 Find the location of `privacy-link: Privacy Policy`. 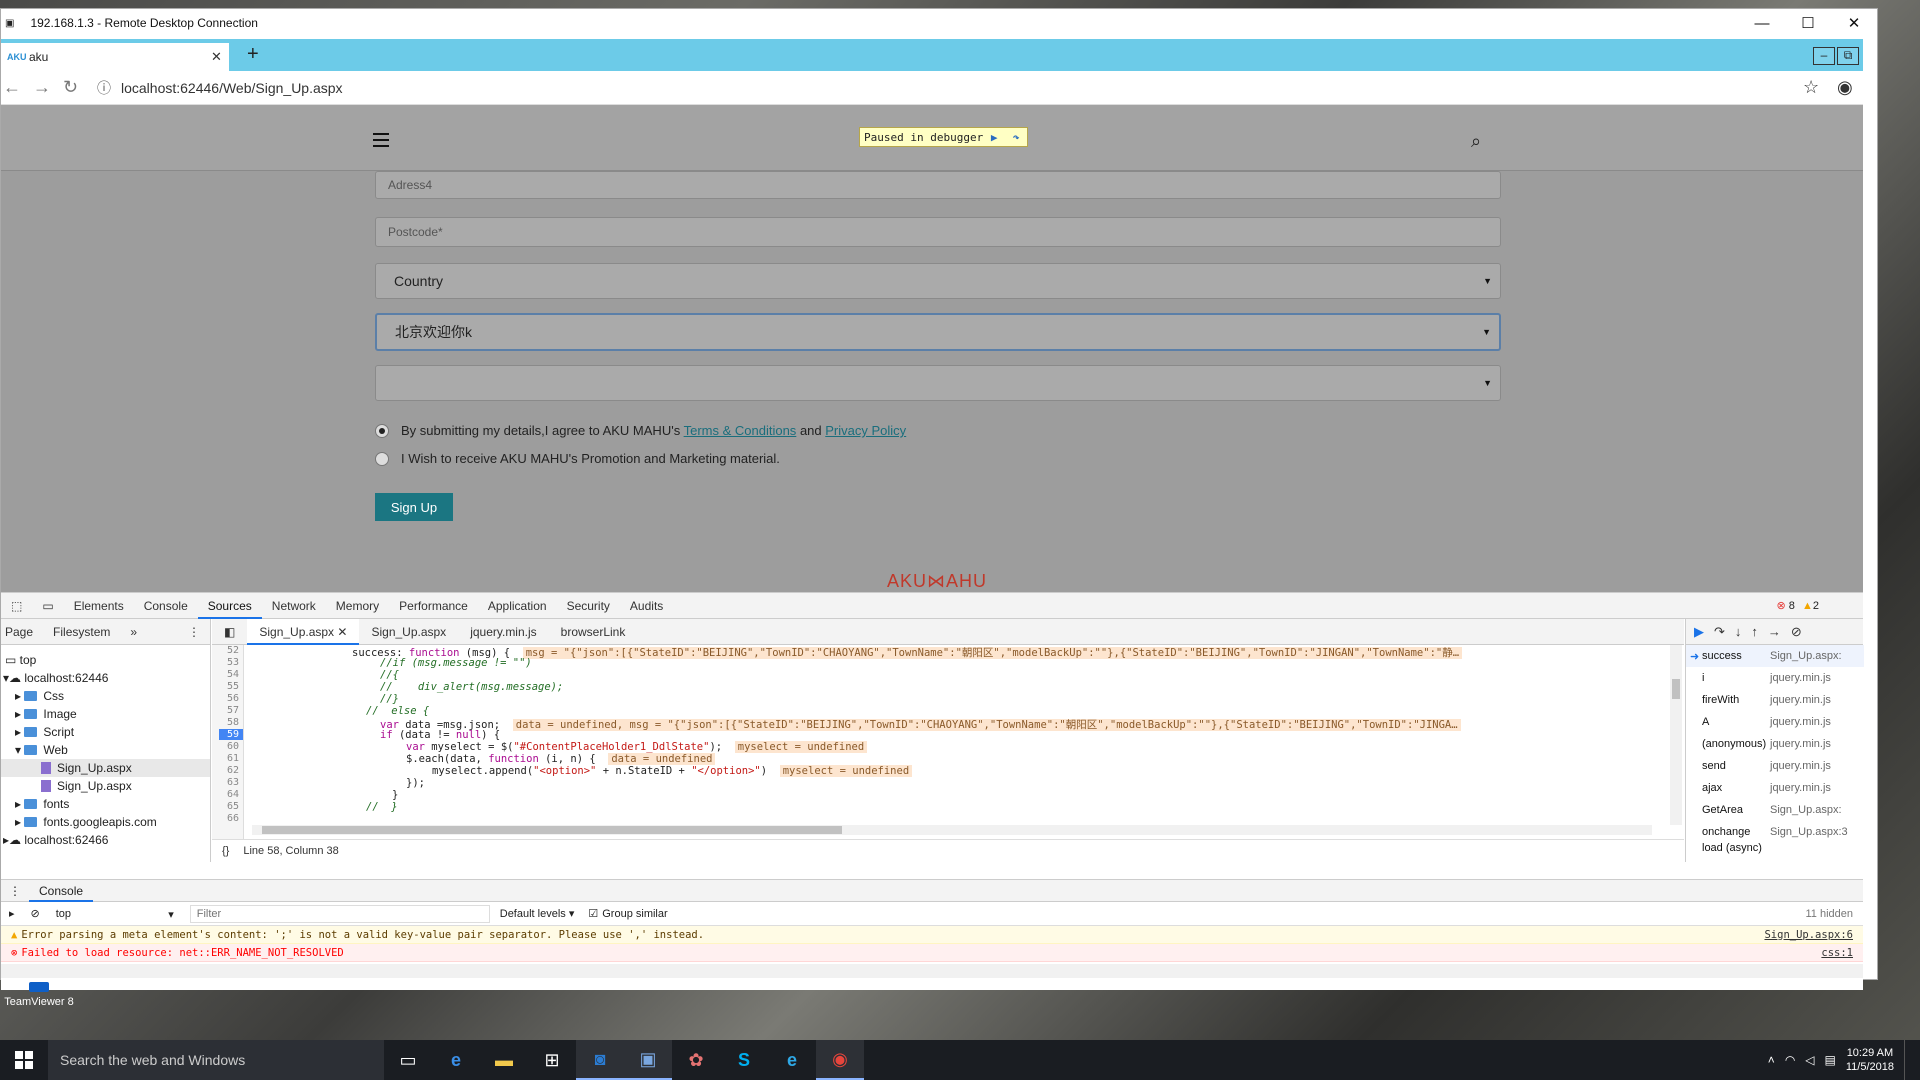

privacy-link: Privacy Policy is located at coordinates (865, 430).